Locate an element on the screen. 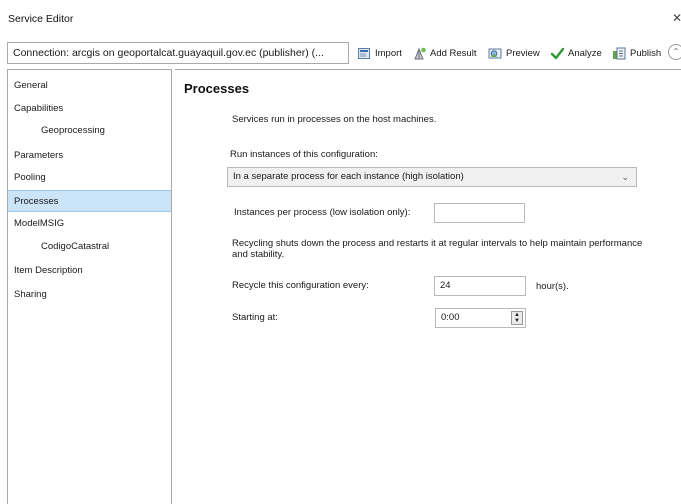 This screenshot has width=681, height=504. sidebar-item-pooling: Pooling is located at coordinates (89, 178).